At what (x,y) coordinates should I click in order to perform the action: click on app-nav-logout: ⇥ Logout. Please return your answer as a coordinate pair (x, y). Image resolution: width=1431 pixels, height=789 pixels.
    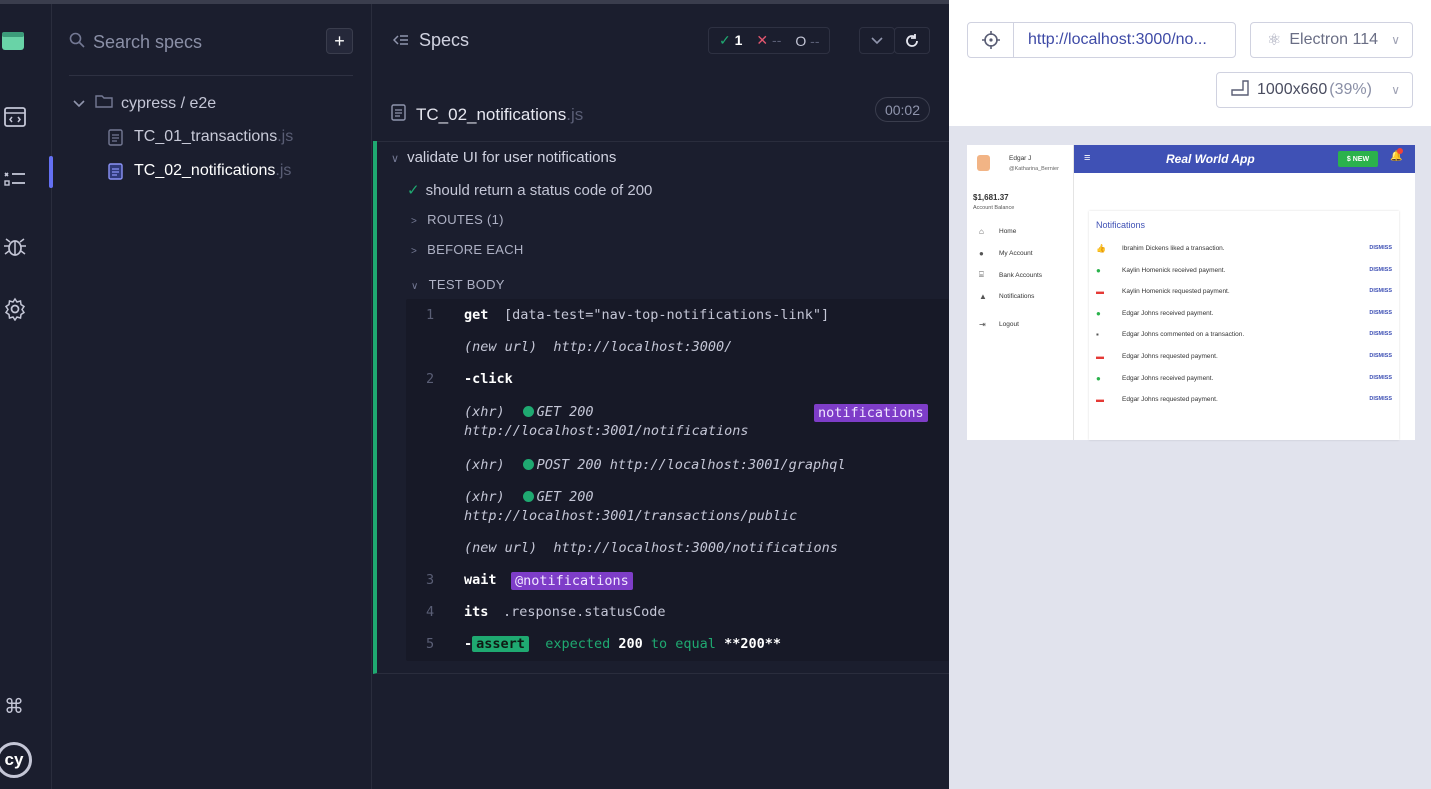
    Looking at the image, I should click on (999, 324).